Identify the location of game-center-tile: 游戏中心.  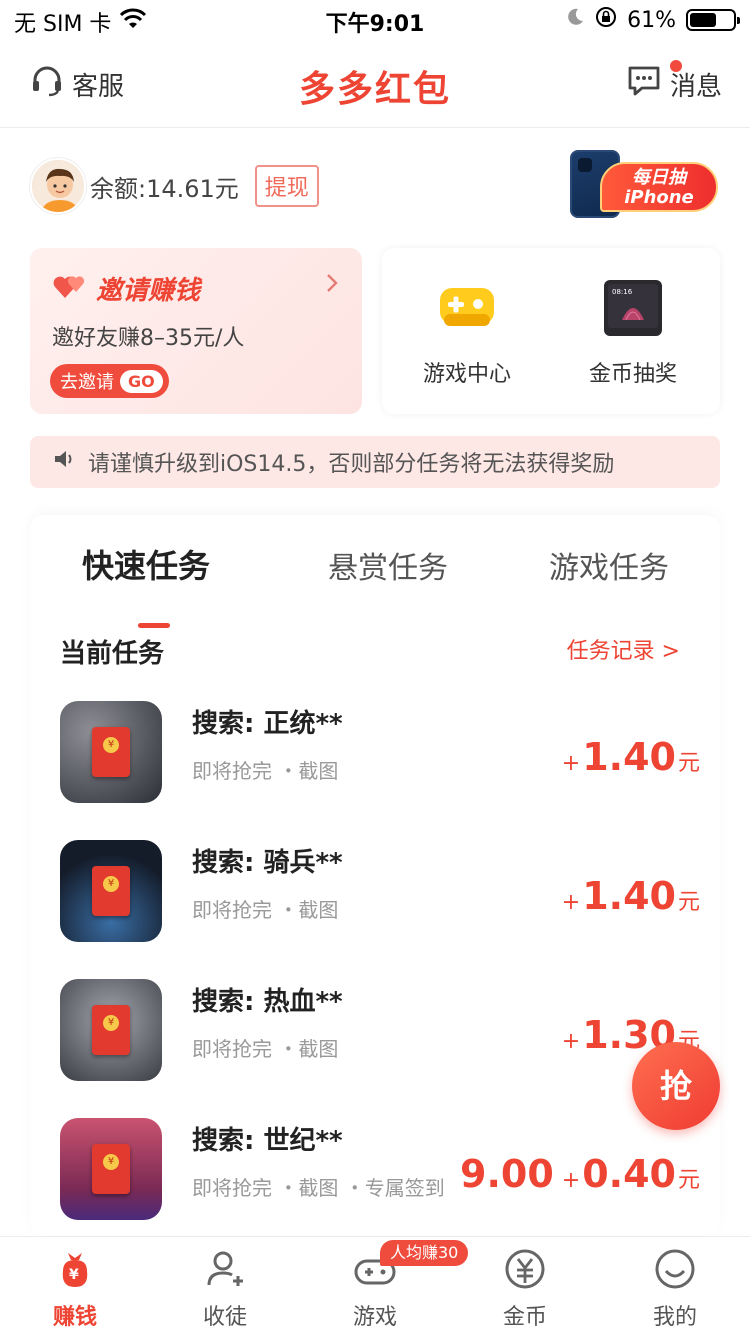
(467, 331).